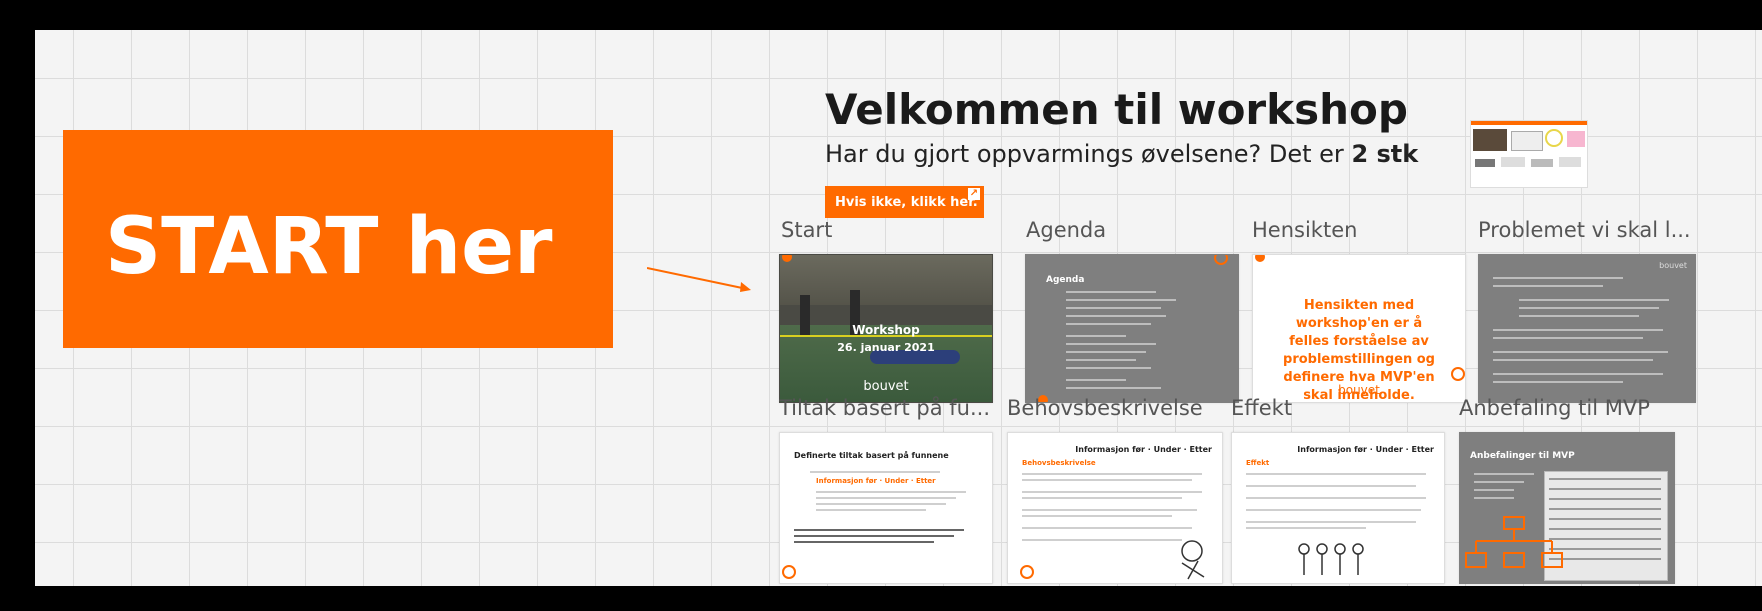  I want to click on orange-dot-icon, so click(1260, 258).